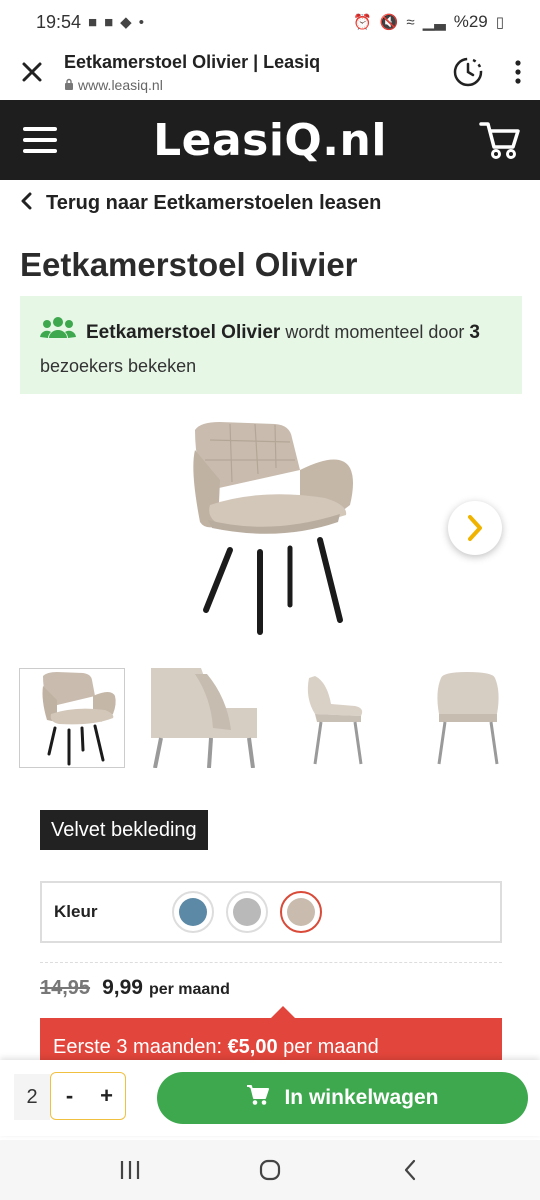 The image size is (540, 1200). I want to click on visitor-count: 3, so click(474, 332).